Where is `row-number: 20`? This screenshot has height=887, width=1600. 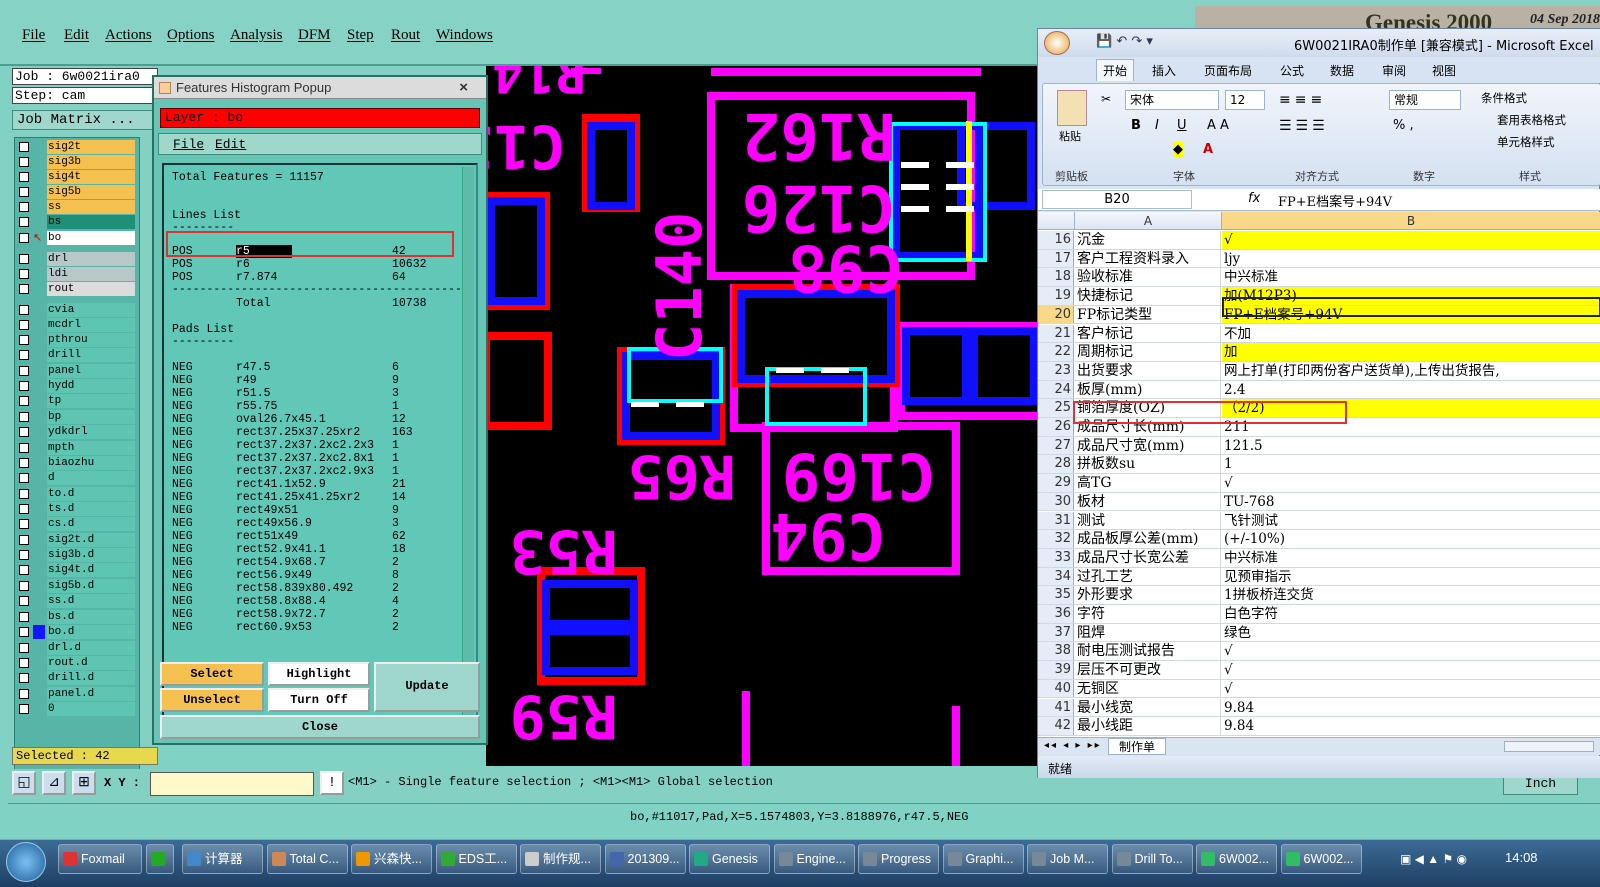
row-number: 20 is located at coordinates (1056, 314).